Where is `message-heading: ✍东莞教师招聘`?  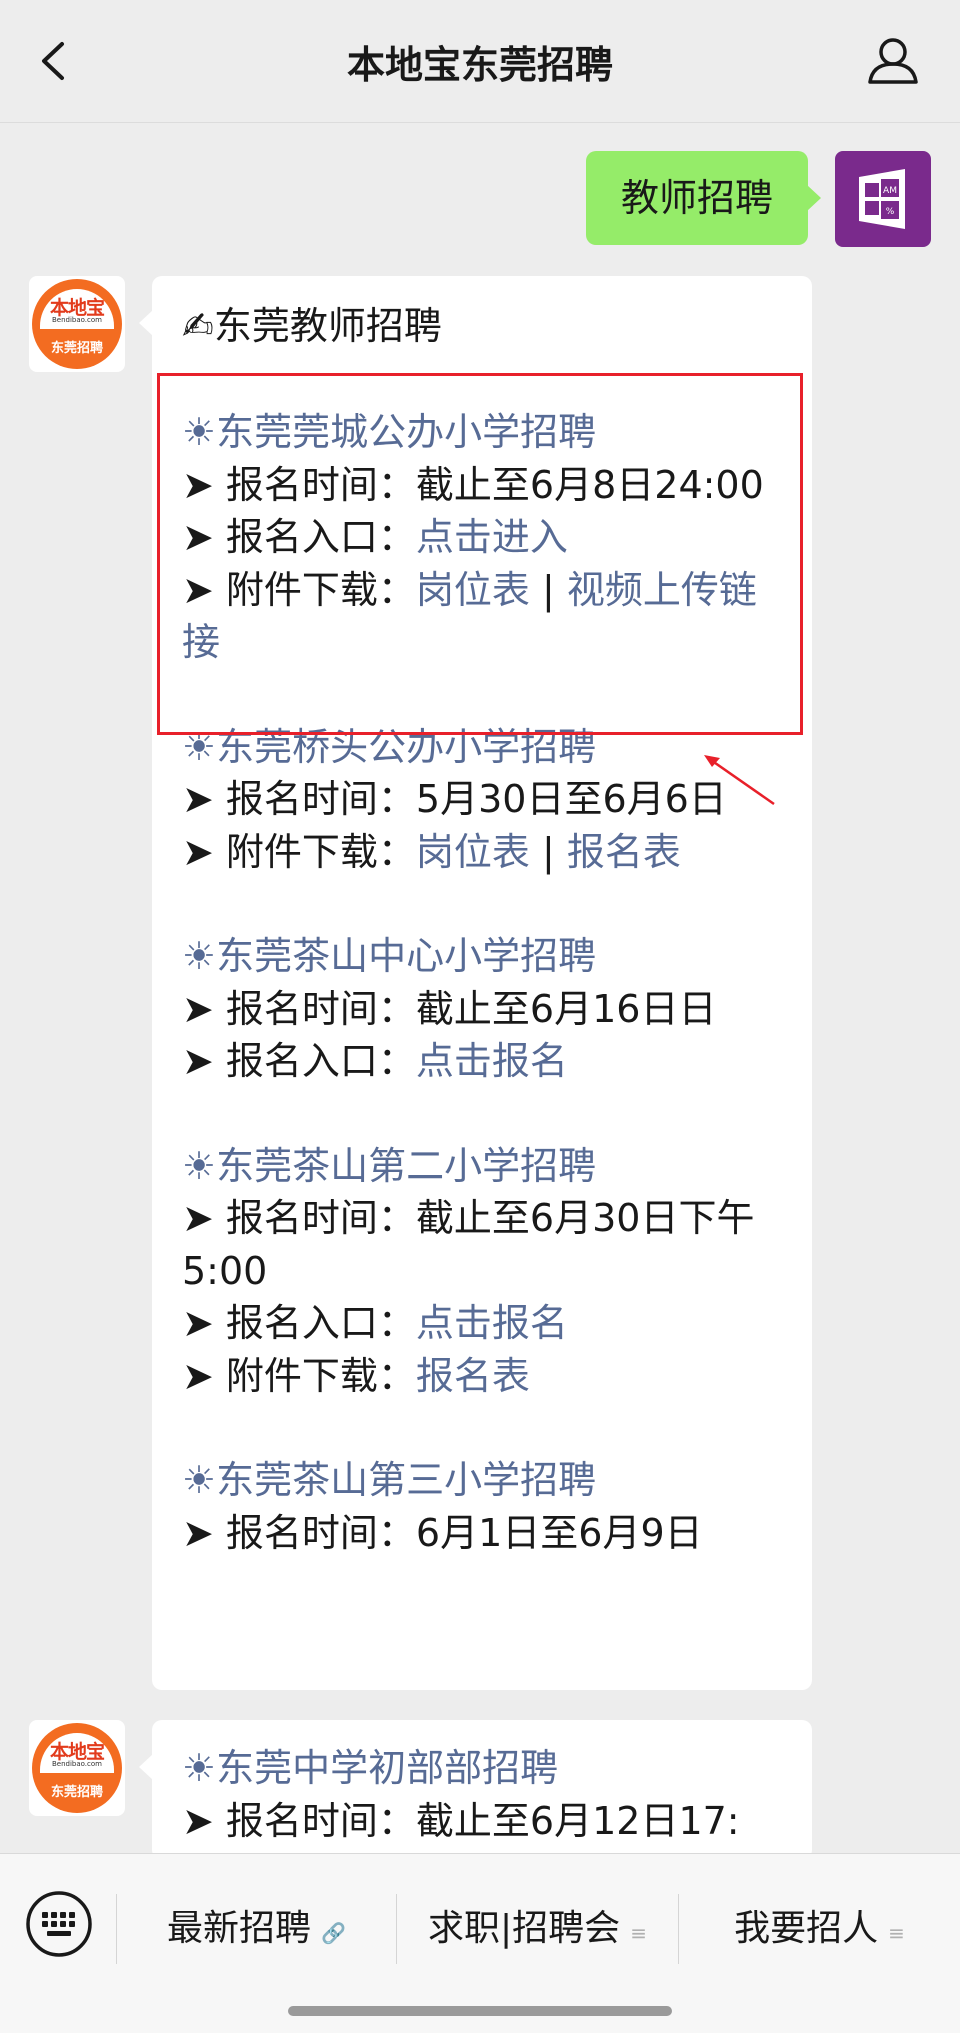 message-heading: ✍东莞教师招聘 is located at coordinates (312, 326).